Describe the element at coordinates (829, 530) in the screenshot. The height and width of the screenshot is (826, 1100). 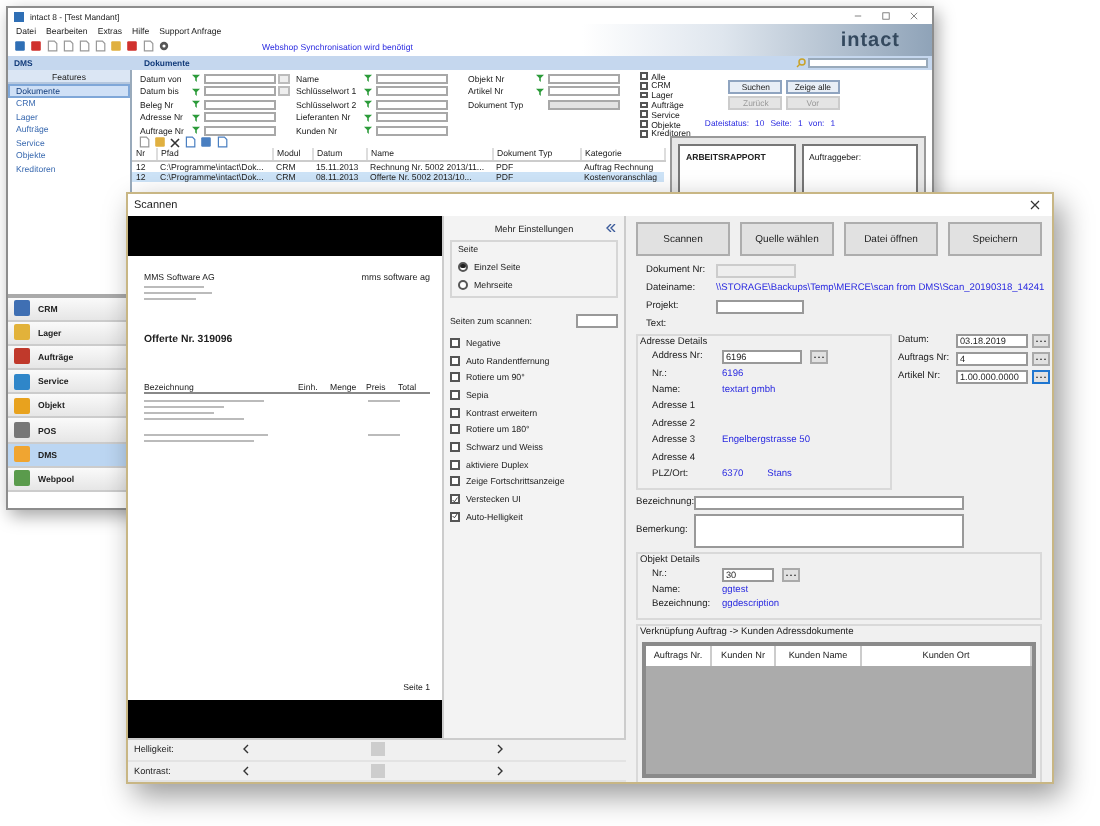
I see `remark-field` at that location.